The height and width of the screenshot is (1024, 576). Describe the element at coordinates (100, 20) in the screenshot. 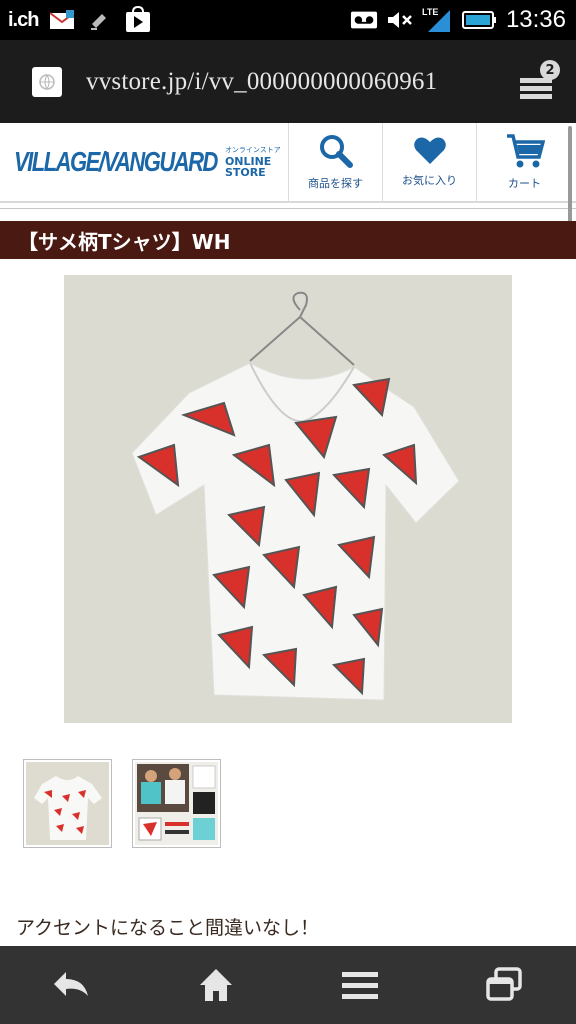

I see `download-icon` at that location.